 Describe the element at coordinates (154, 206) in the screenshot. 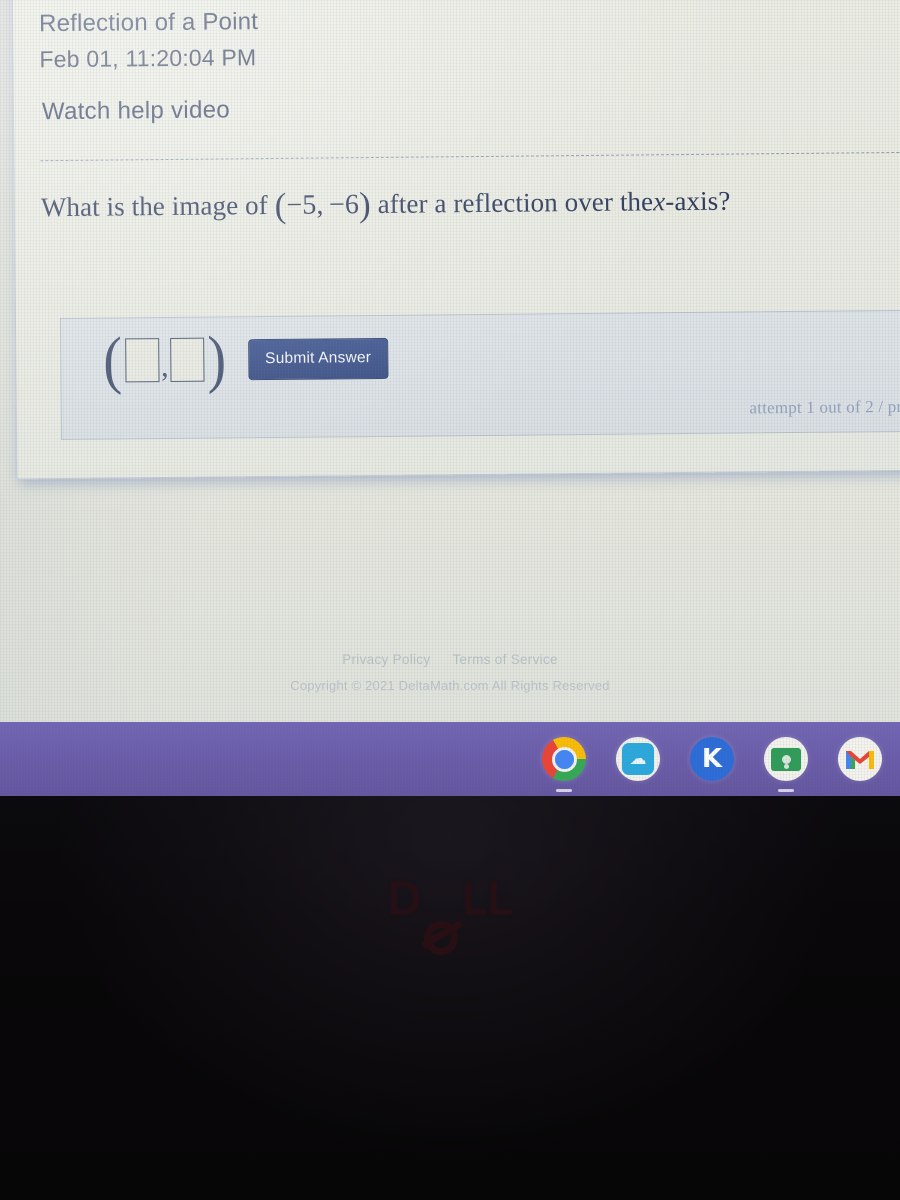

I see `question-prefix: What is the image of` at that location.